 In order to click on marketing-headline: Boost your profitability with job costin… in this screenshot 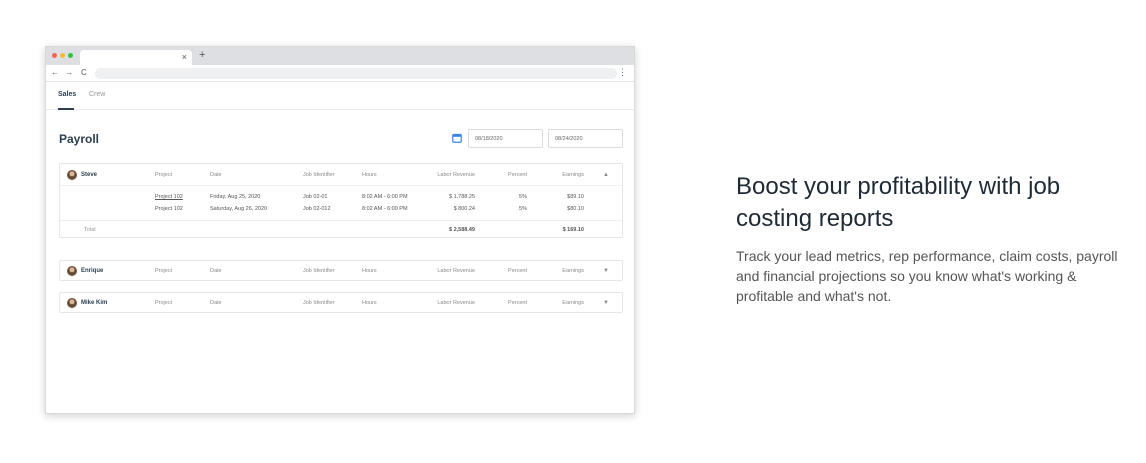, I will do `click(898, 202)`.